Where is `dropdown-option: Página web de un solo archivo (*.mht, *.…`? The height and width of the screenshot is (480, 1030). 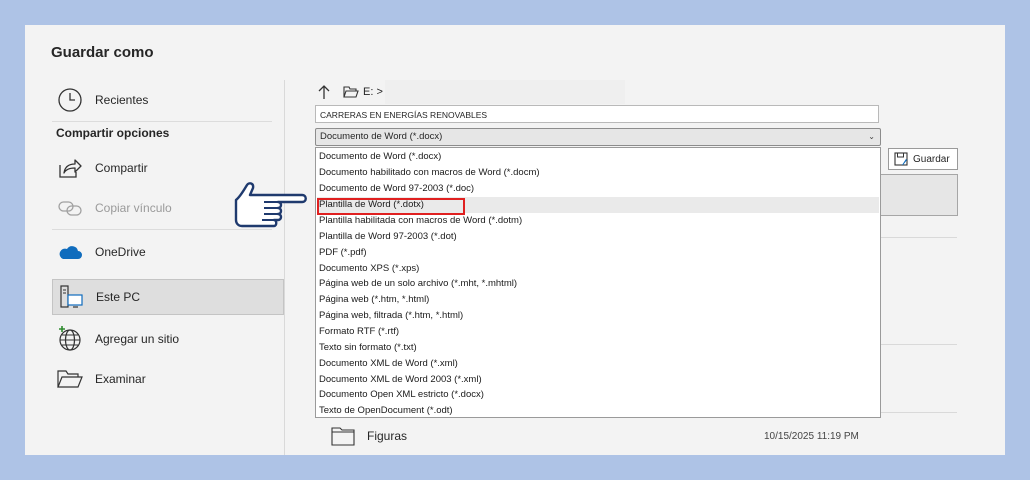
dropdown-option: Página web de un solo archivo (*.mht, *.… is located at coordinates (598, 284).